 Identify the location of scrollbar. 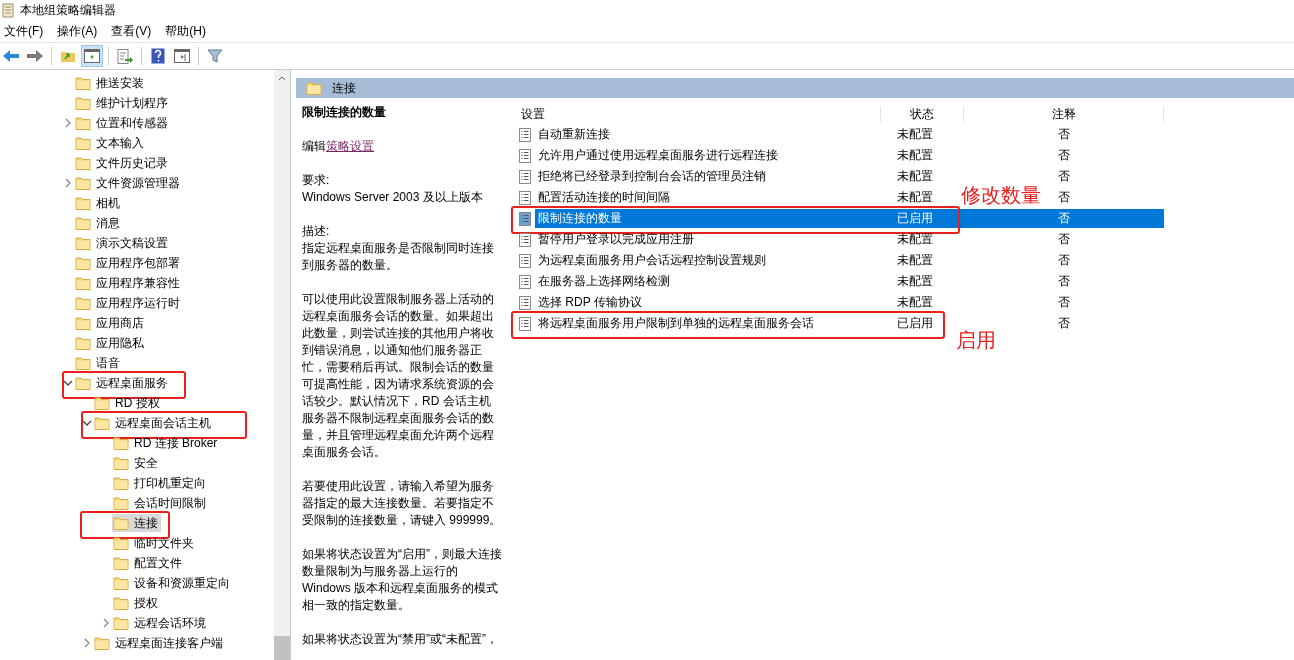
(282, 365).